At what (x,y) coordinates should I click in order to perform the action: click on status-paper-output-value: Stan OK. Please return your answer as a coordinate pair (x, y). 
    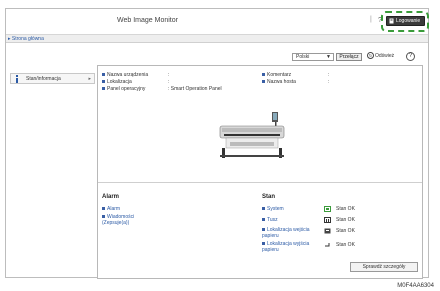
    Looking at the image, I should click on (345, 245).